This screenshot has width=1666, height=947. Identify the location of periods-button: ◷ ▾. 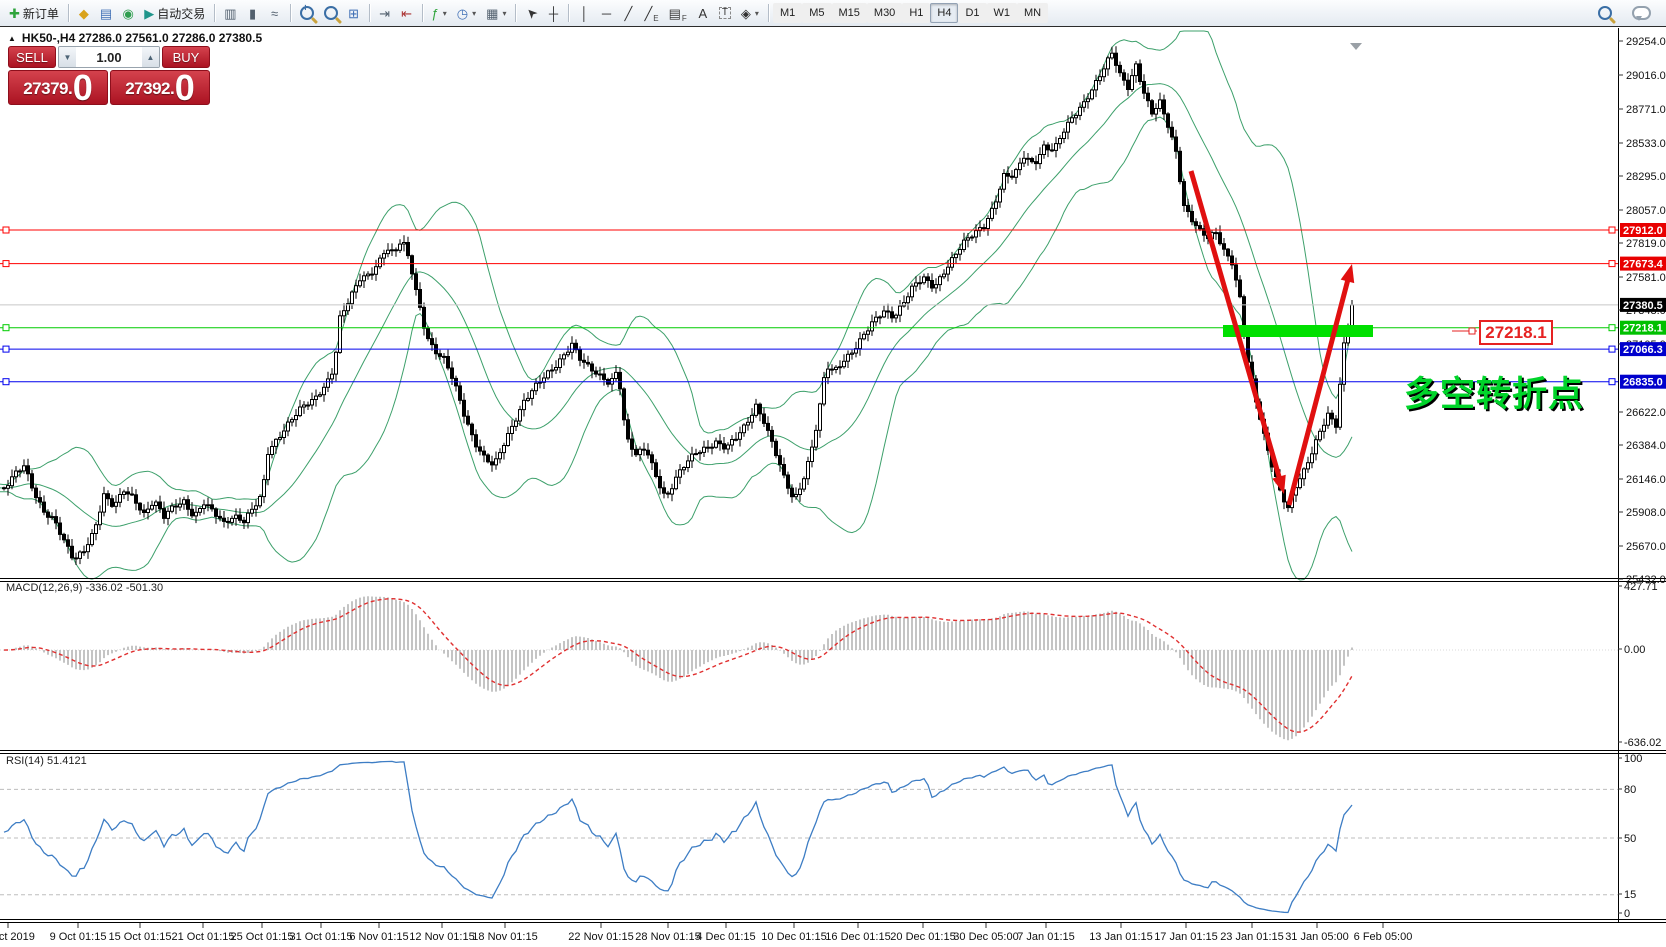
(466, 13).